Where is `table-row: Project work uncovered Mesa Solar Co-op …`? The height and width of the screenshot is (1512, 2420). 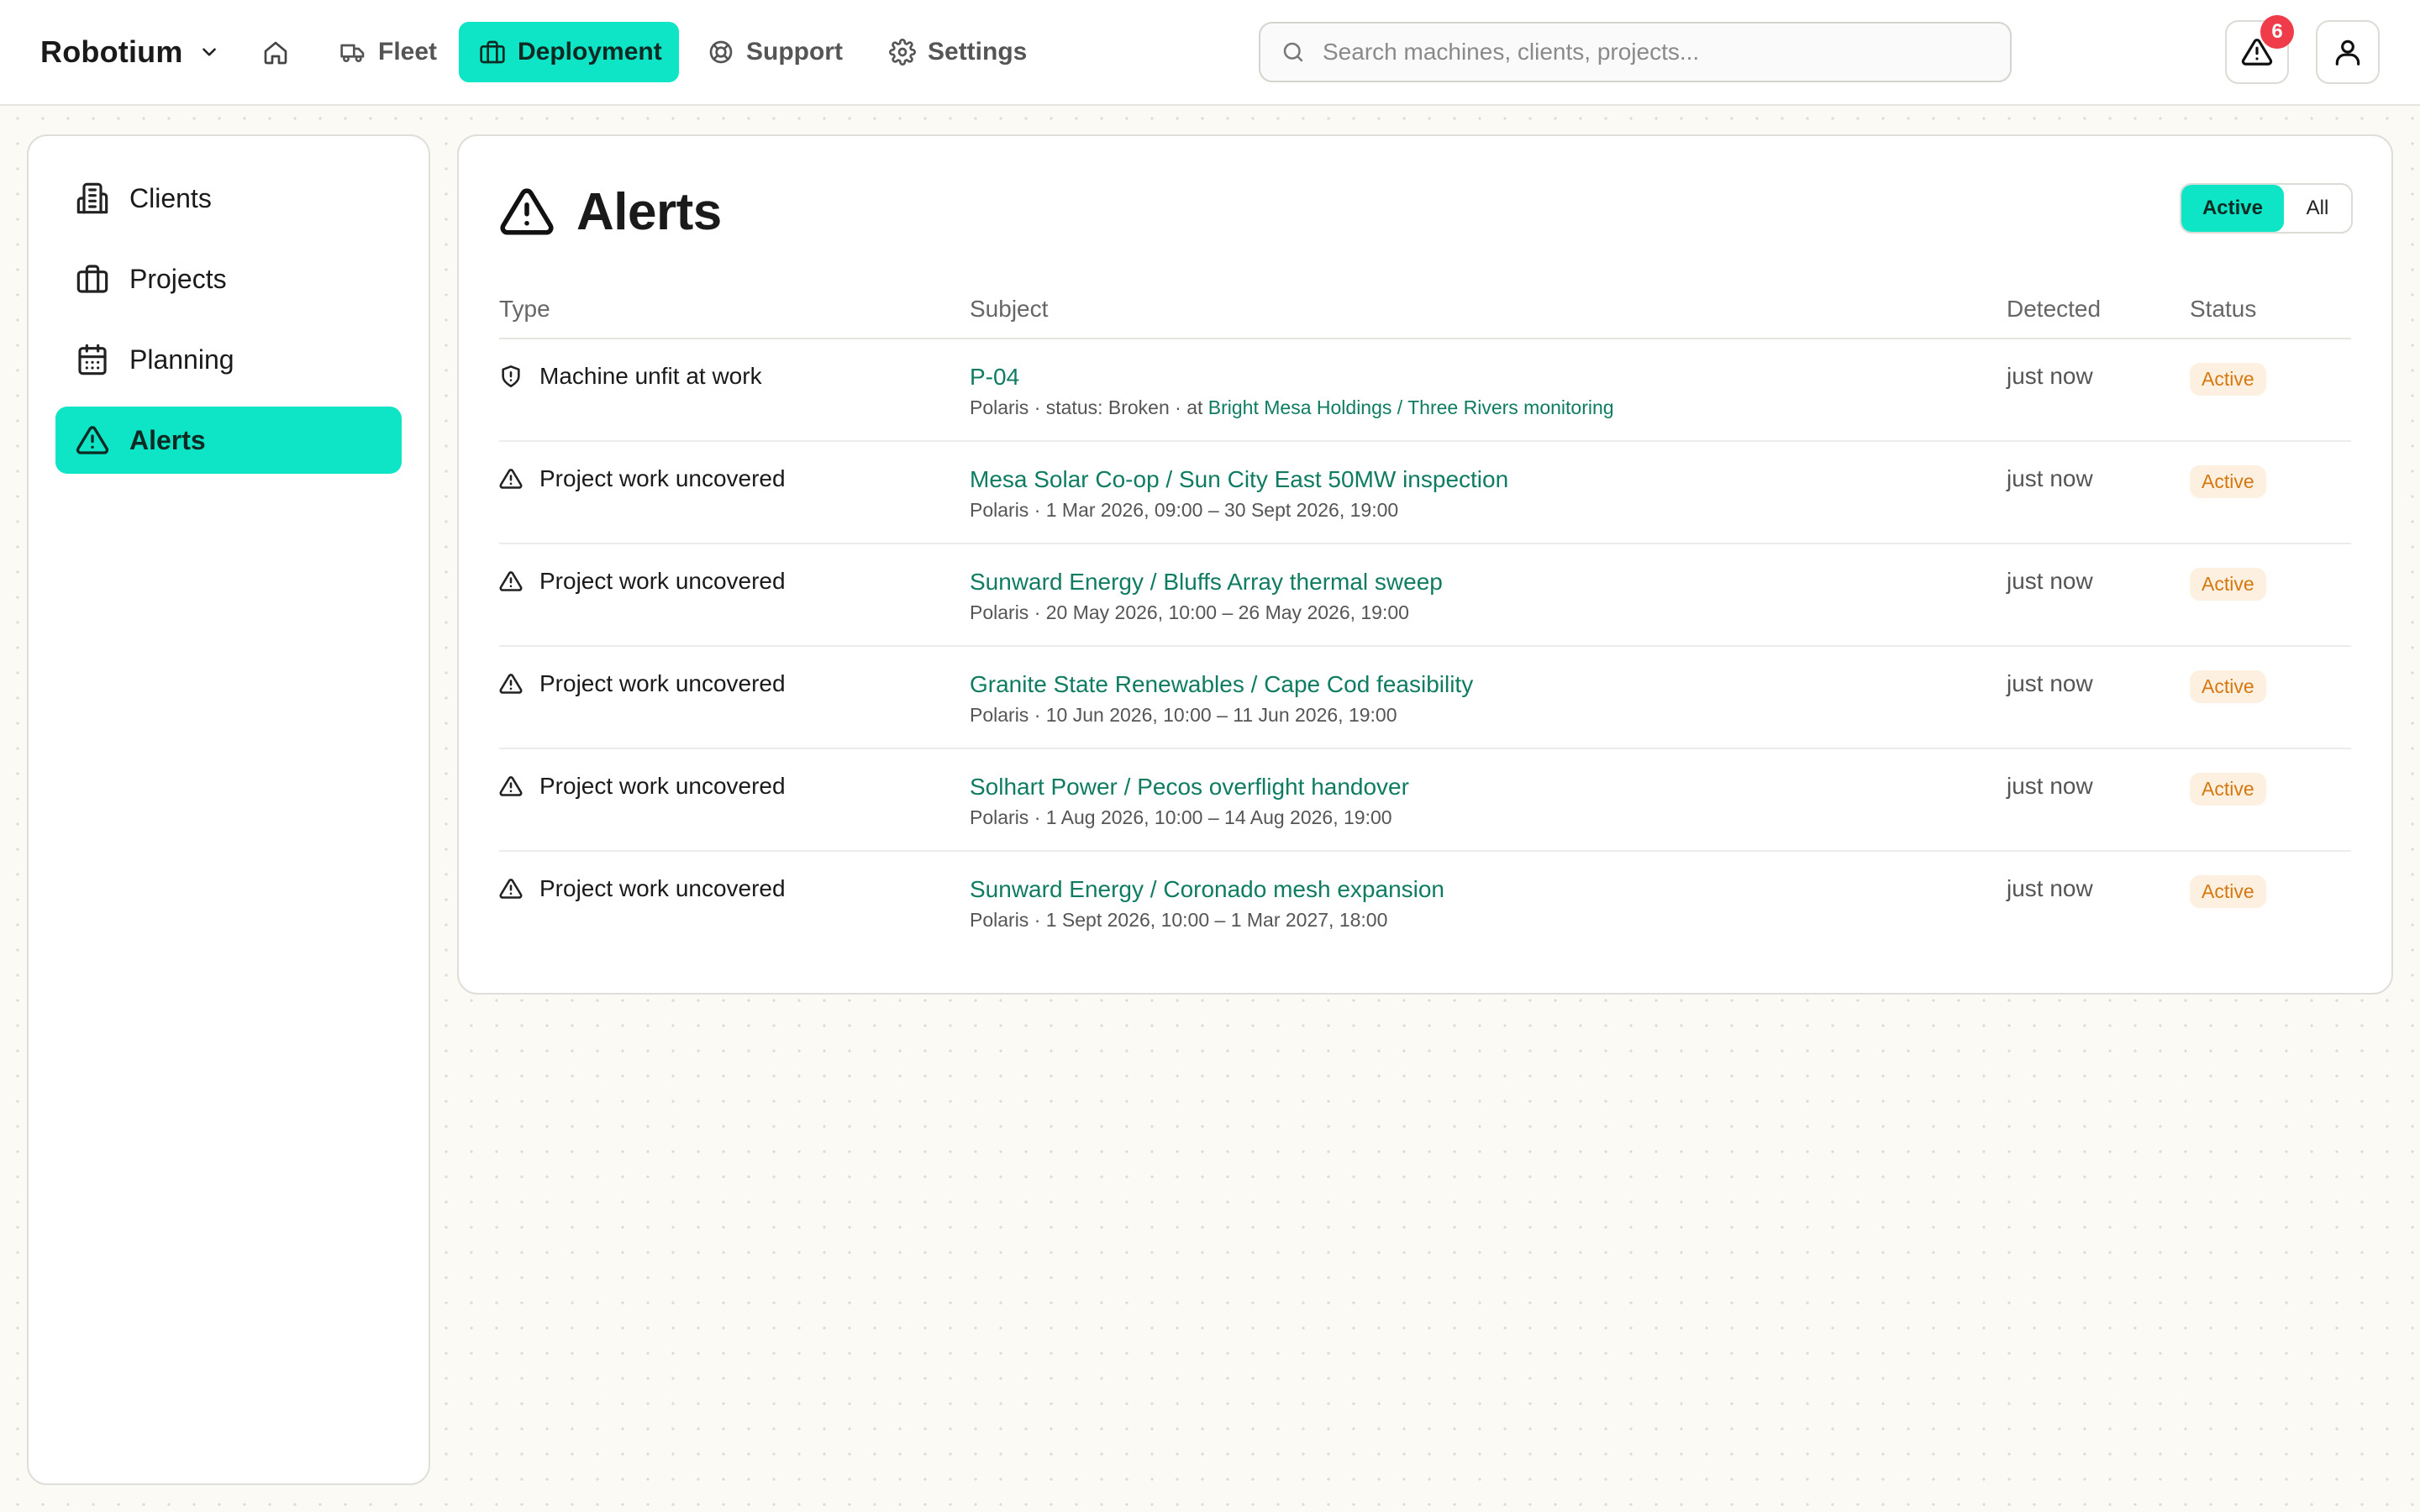
table-row: Project work uncovered Mesa Solar Co-op … is located at coordinates (1425, 493).